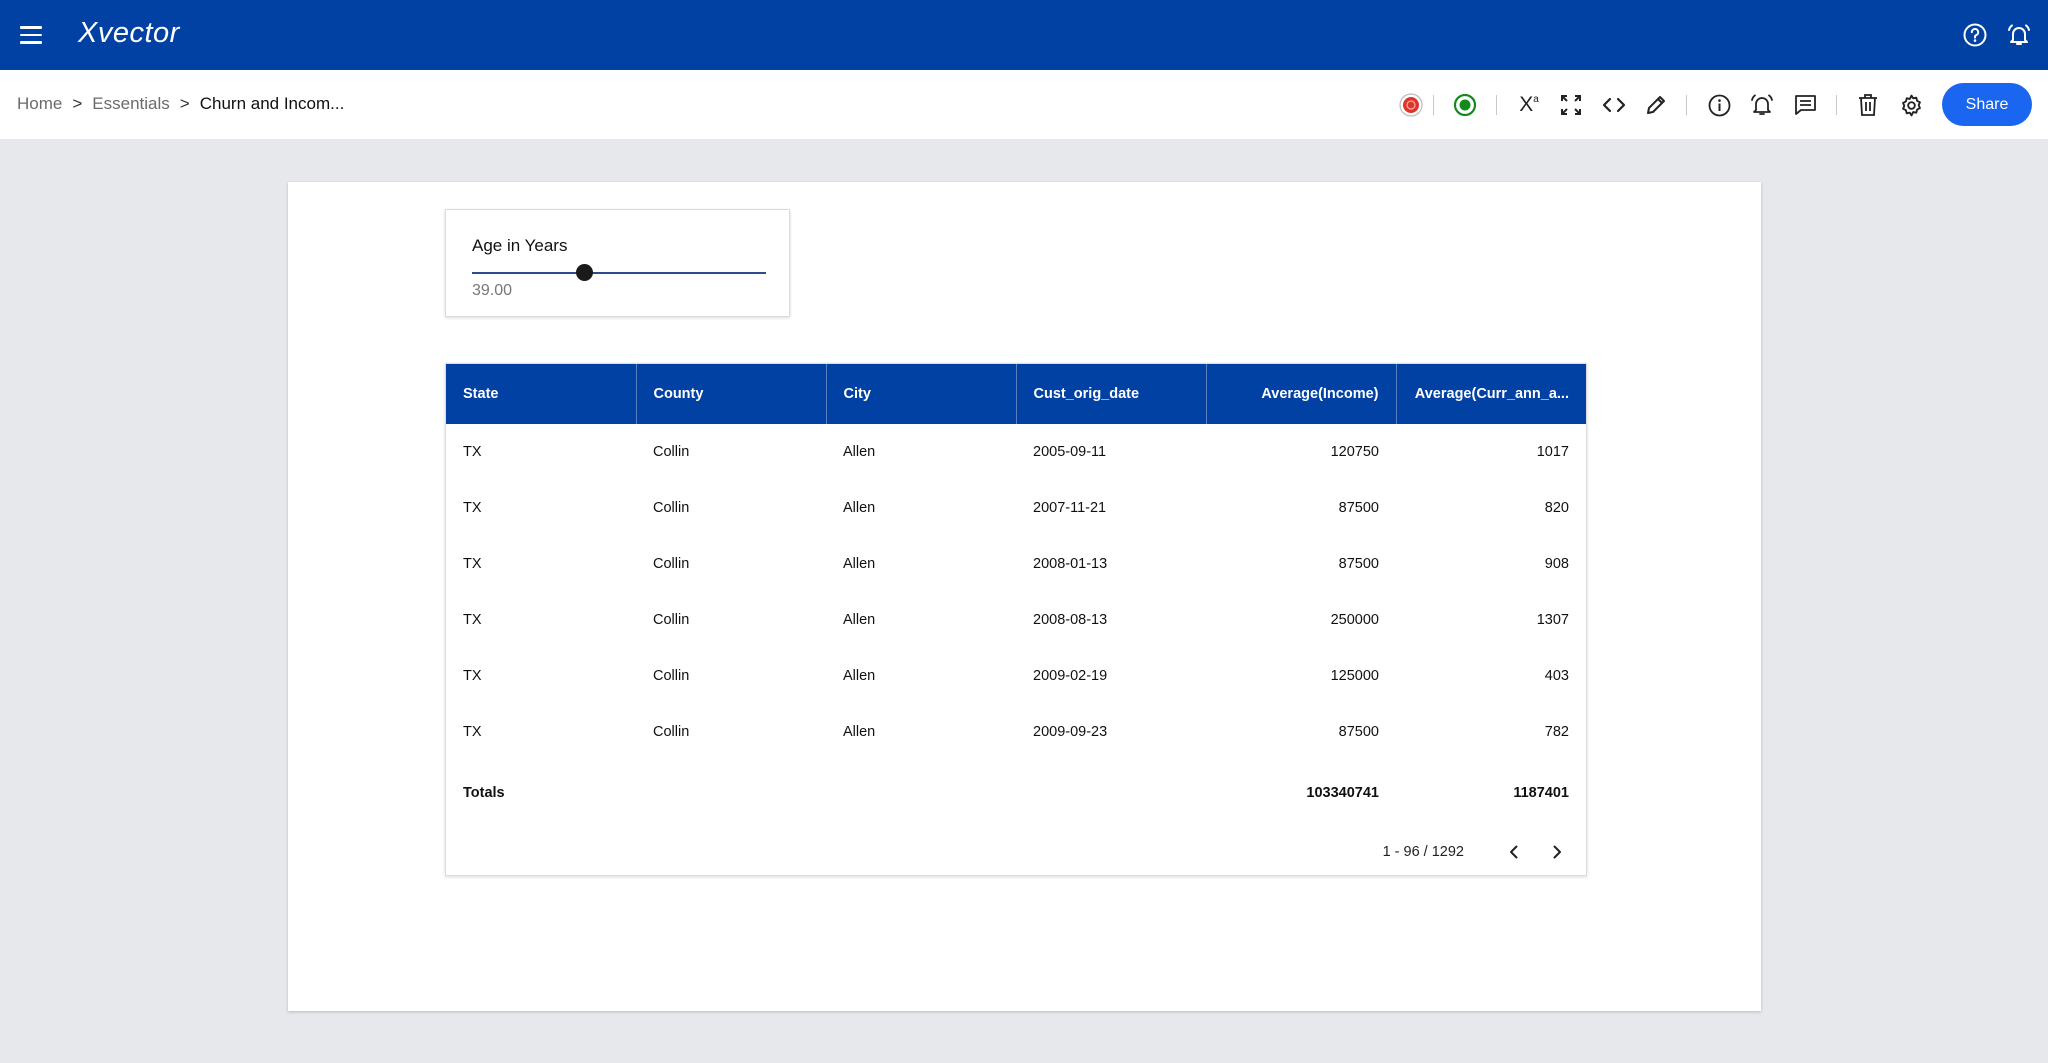 Image resolution: width=2048 pixels, height=1063 pixels. What do you see at coordinates (541, 394) in the screenshot?
I see `column-header-state: State` at bounding box center [541, 394].